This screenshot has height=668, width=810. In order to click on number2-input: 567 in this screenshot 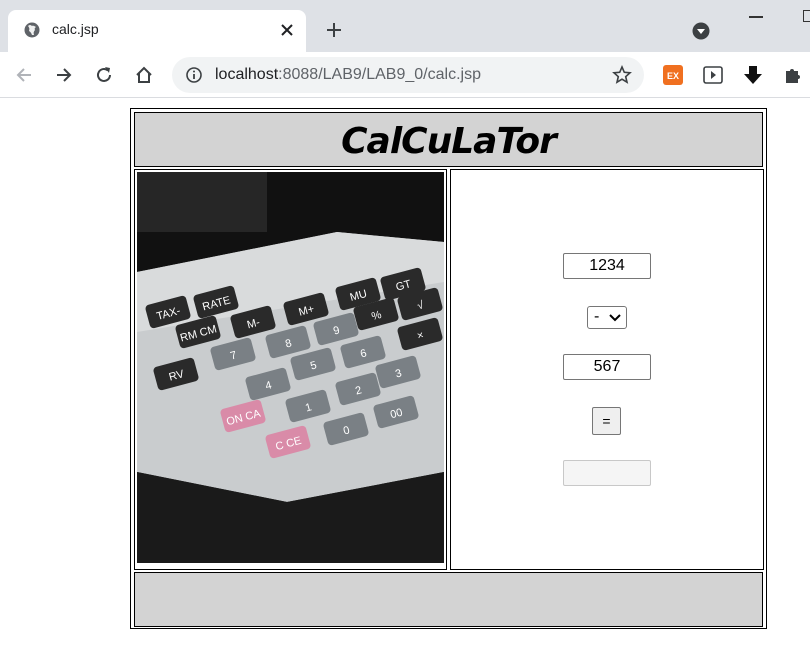, I will do `click(607, 367)`.